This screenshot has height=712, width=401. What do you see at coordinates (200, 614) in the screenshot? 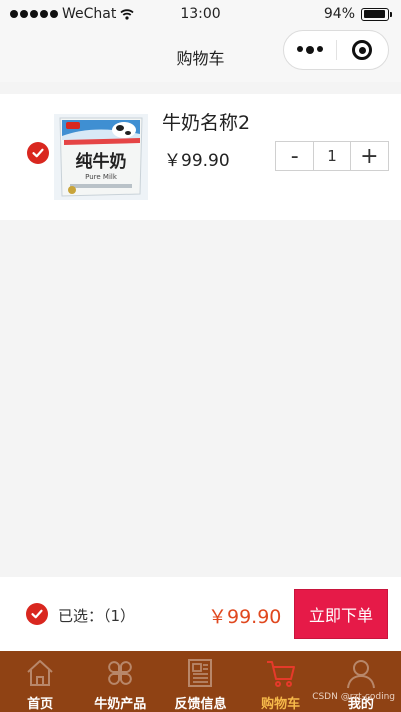
I see `settlement-bar: 已选：（1） ￥99.90 立即下单` at bounding box center [200, 614].